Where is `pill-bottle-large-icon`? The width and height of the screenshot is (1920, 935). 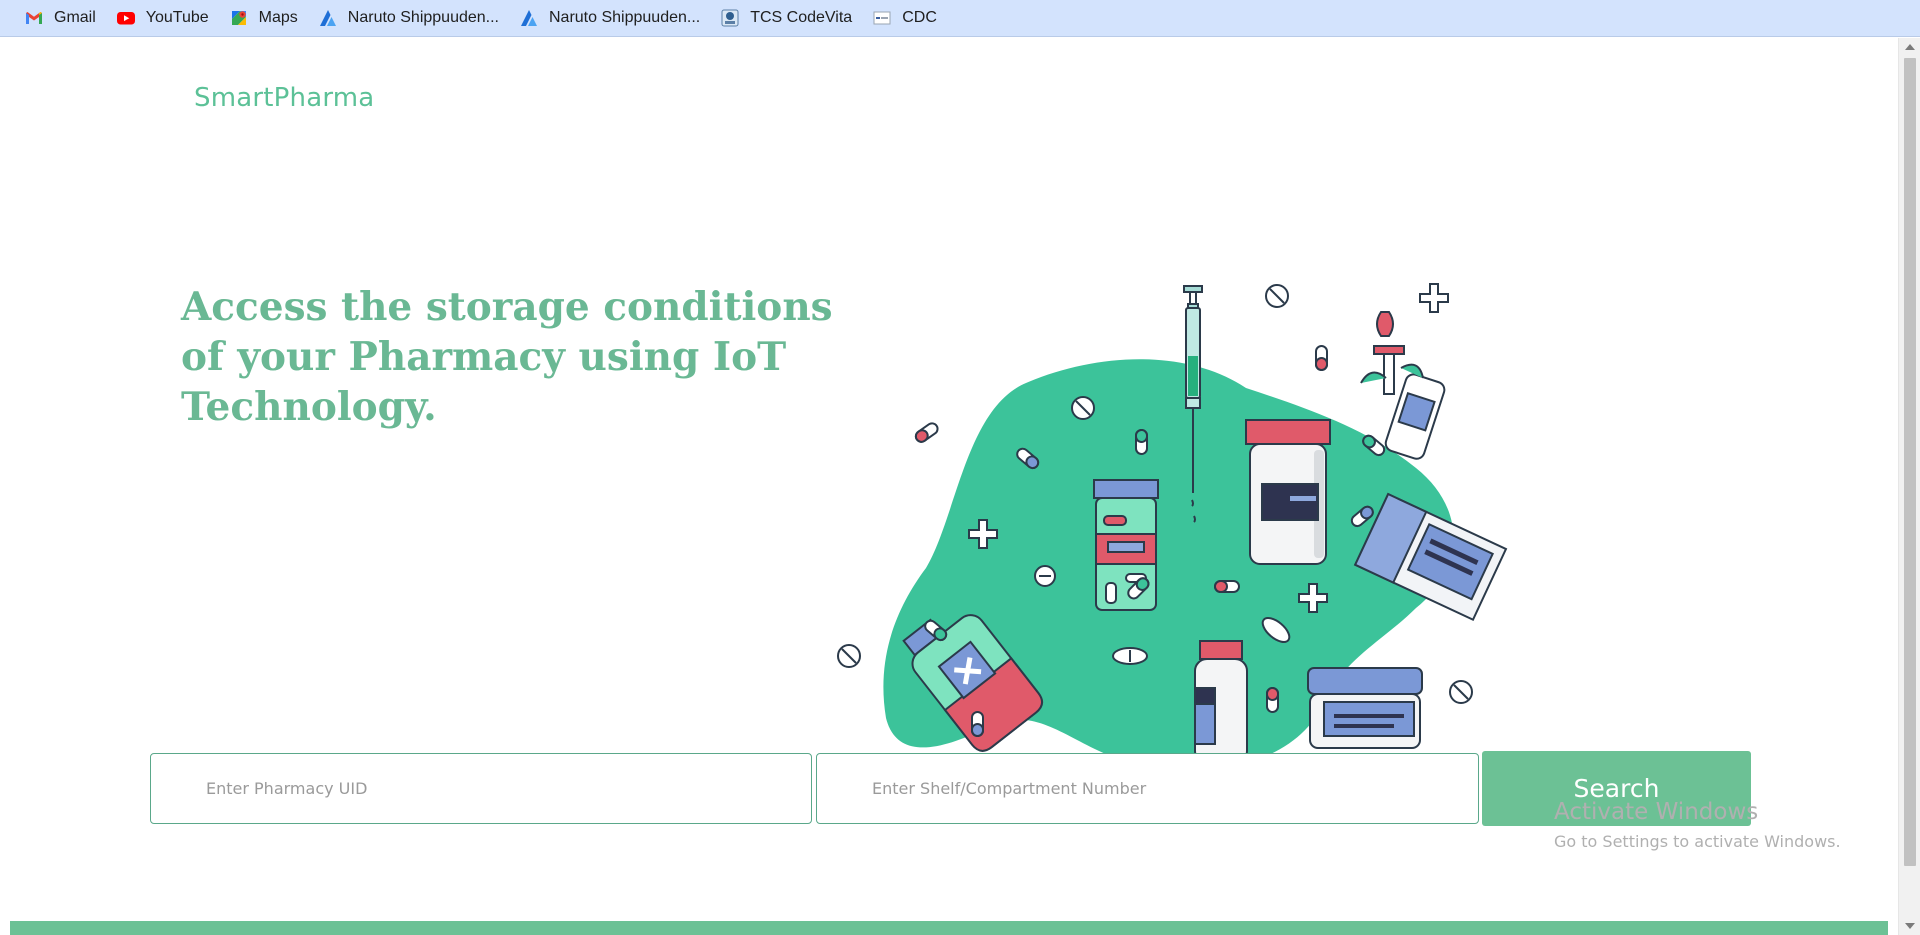 pill-bottle-large-icon is located at coordinates (1288, 492).